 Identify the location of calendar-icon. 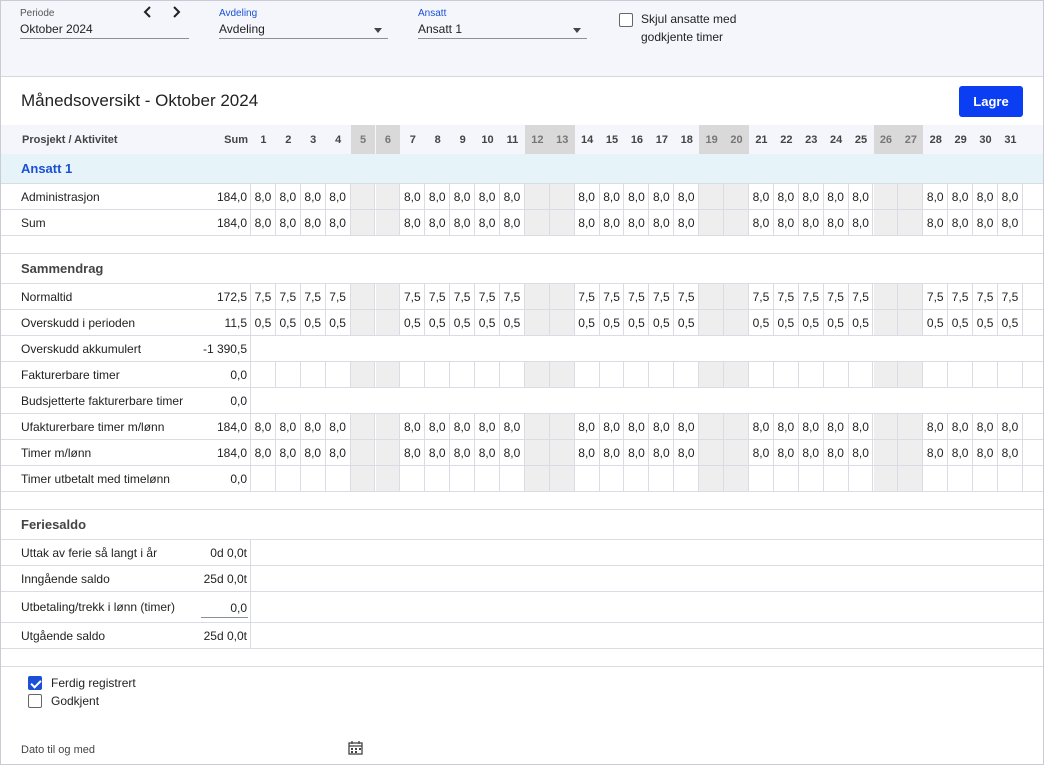
(355, 748).